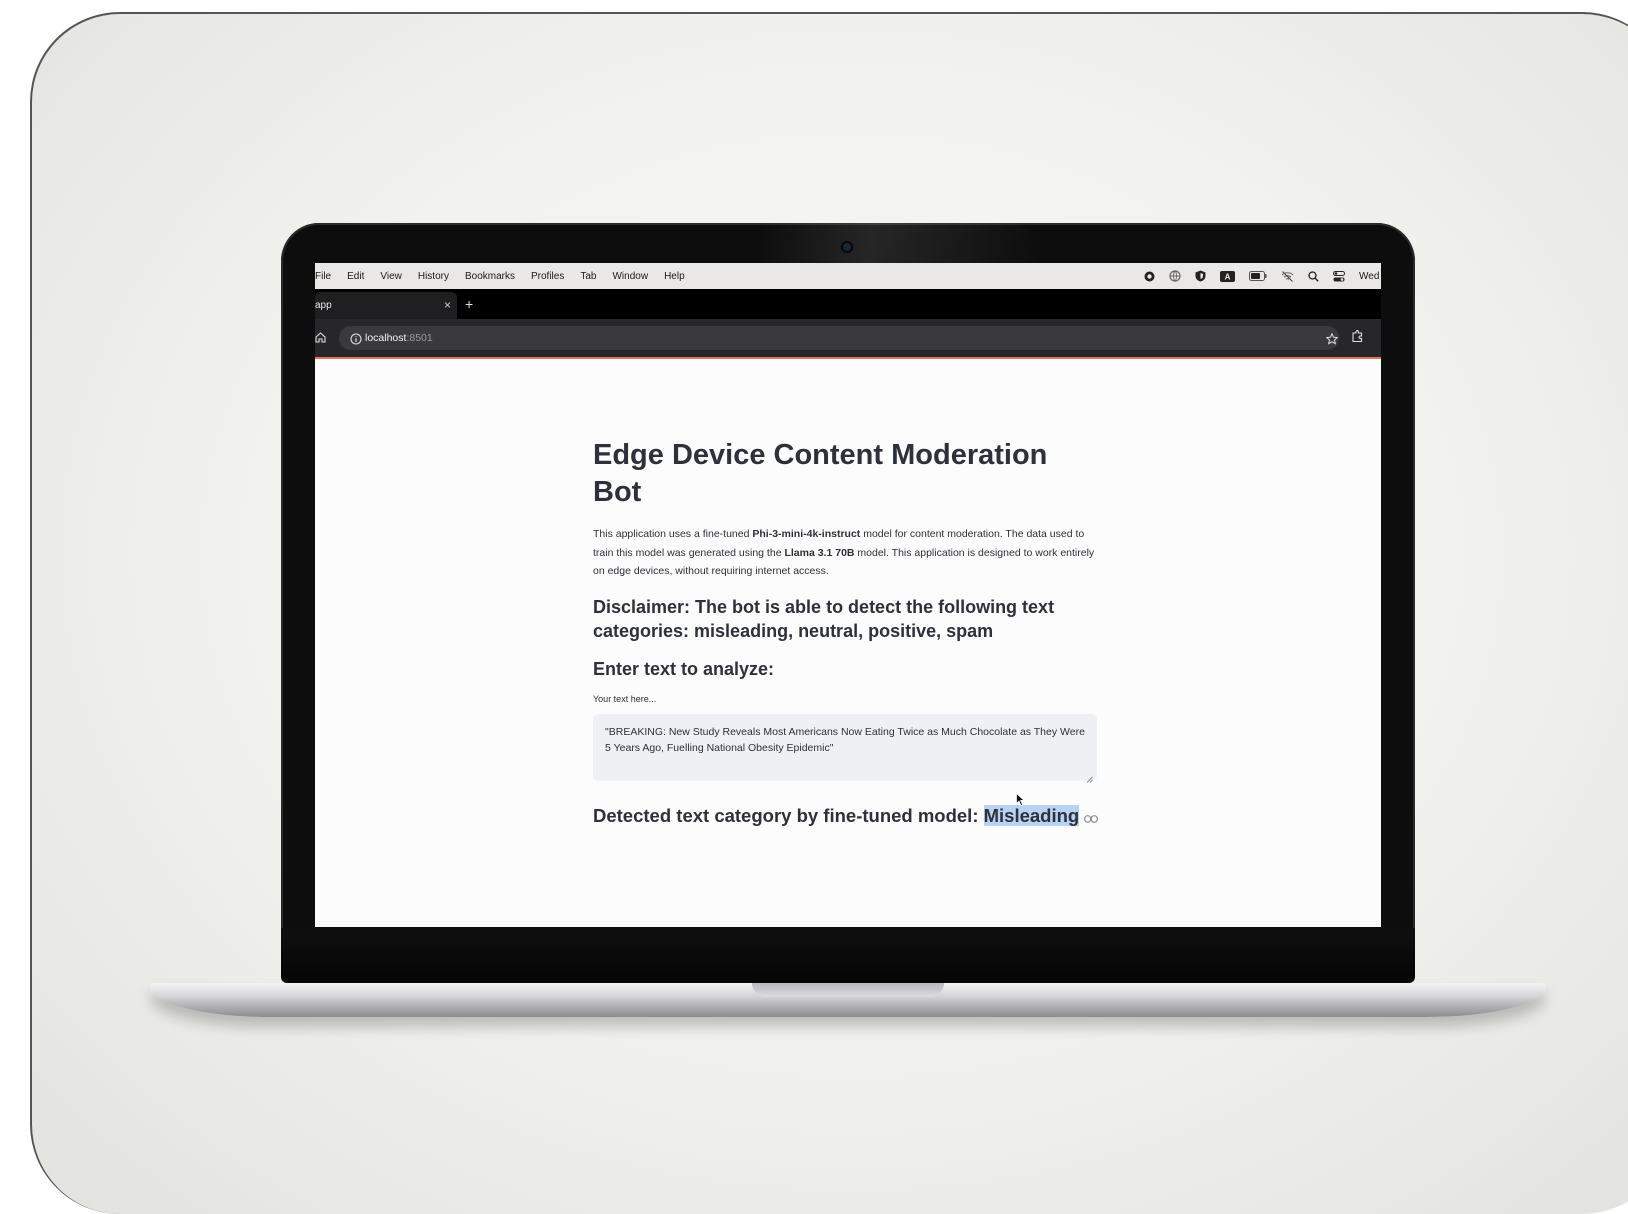  Describe the element at coordinates (819, 552) in the screenshot. I see `intro-data-model-name: Llama 3.1 70B` at that location.